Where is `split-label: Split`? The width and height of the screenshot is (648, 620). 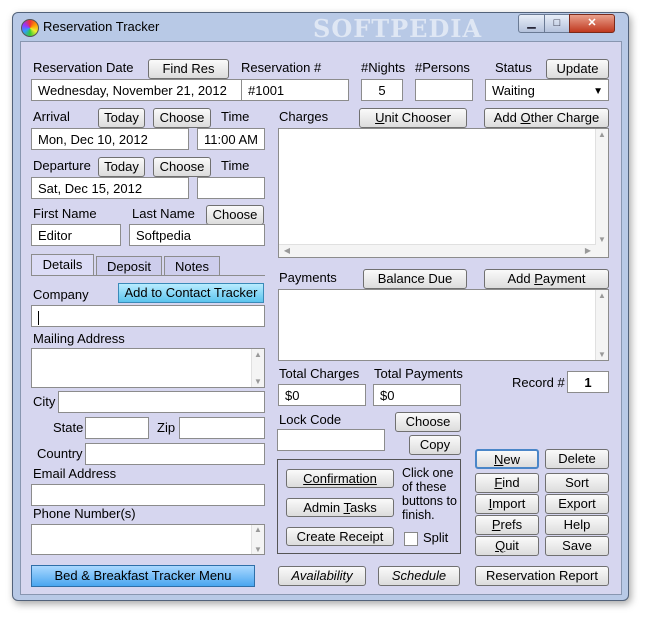 split-label: Split is located at coordinates (436, 537).